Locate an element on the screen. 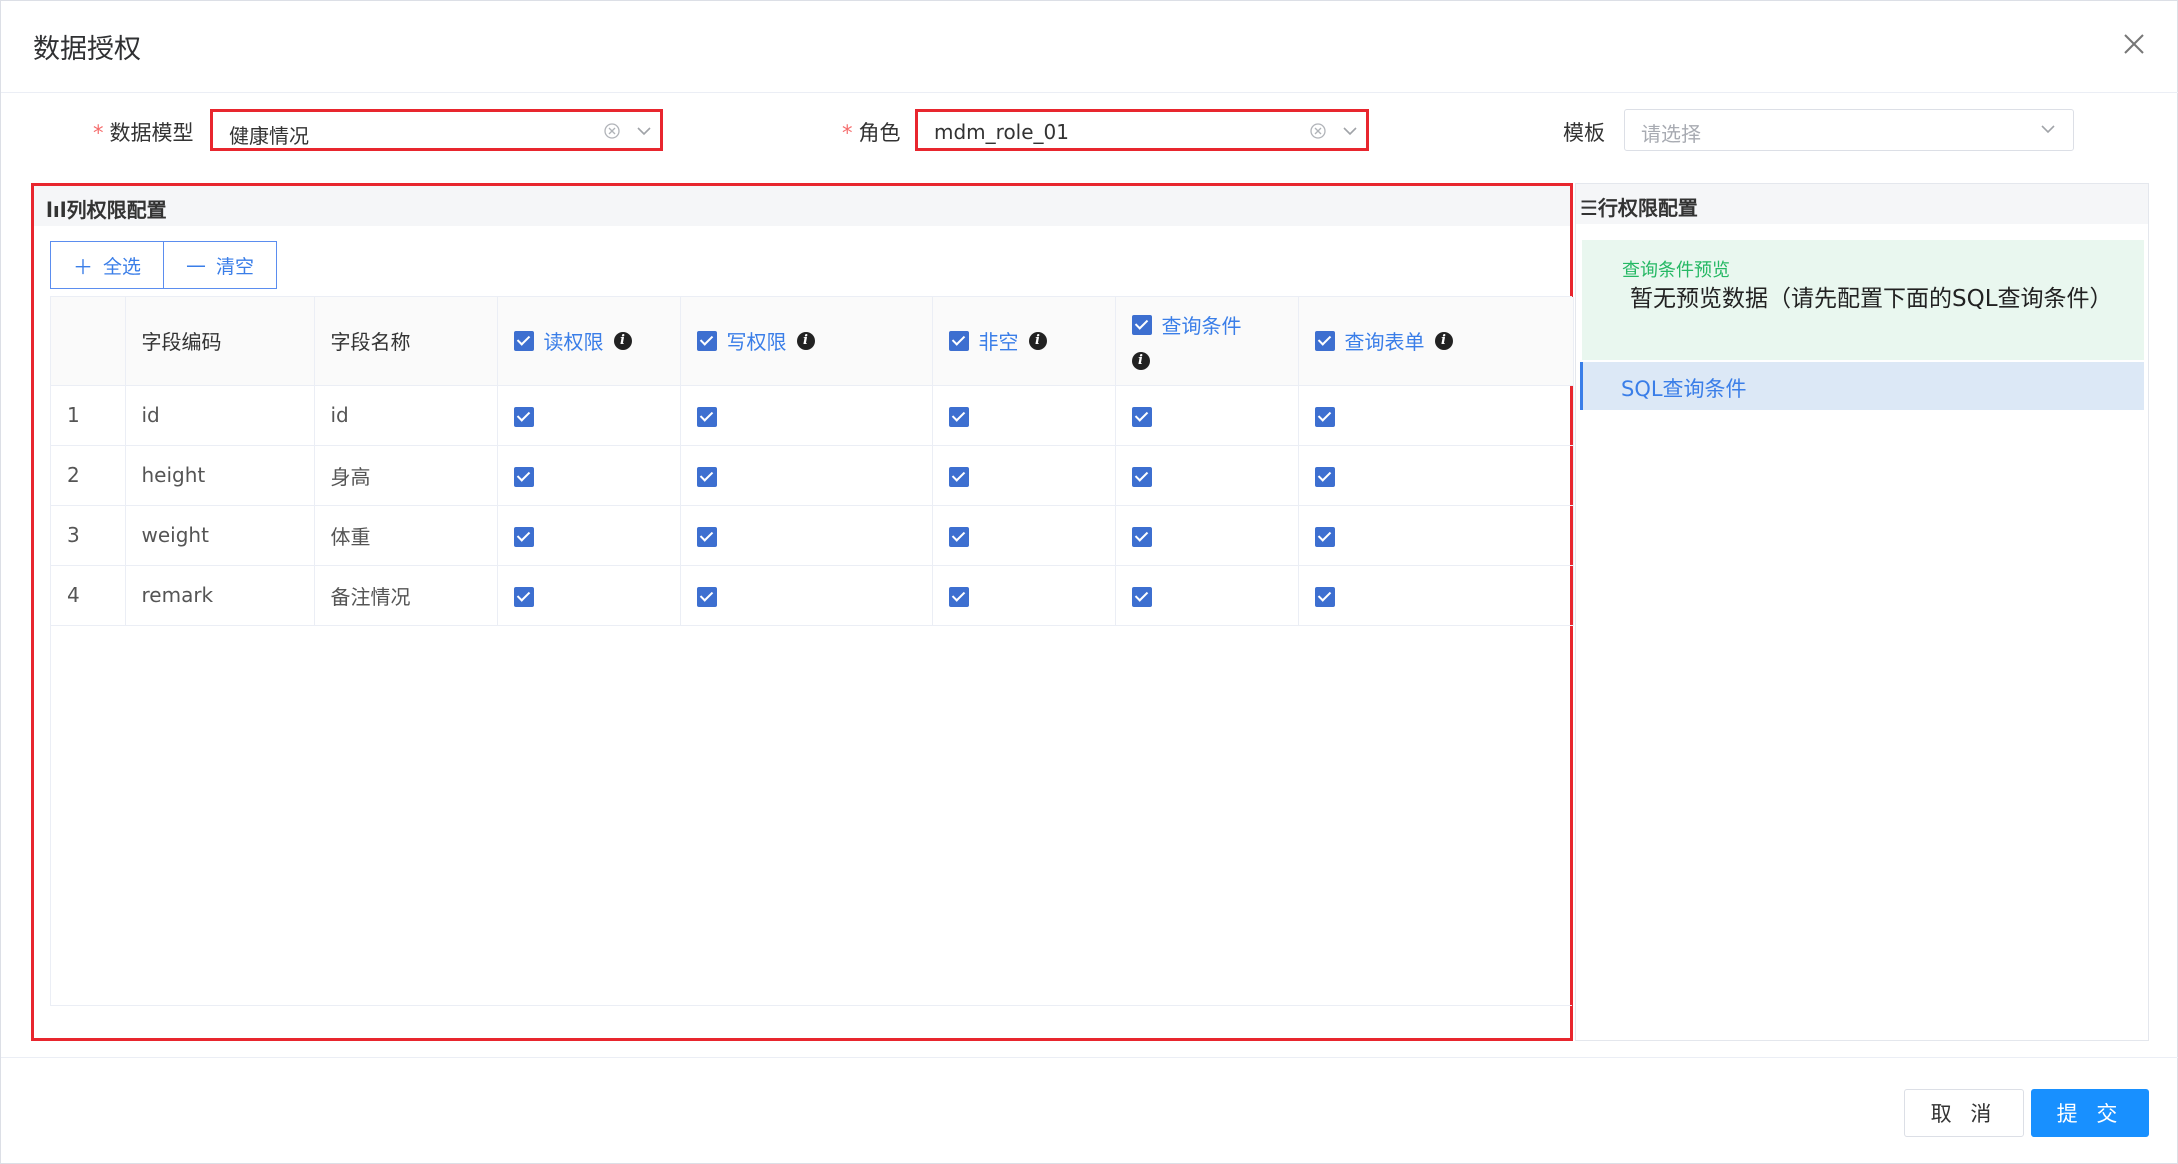 Image resolution: width=2178 pixels, height=1164 pixels. preview-label: 查询条件预览 is located at coordinates (1676, 270).